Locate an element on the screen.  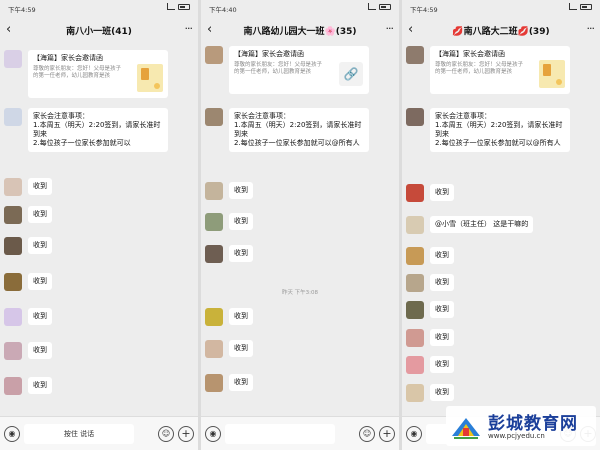
site-watermark: 彭城教育网 www.pcjyedu.cn is located at coordinates (521, 426).